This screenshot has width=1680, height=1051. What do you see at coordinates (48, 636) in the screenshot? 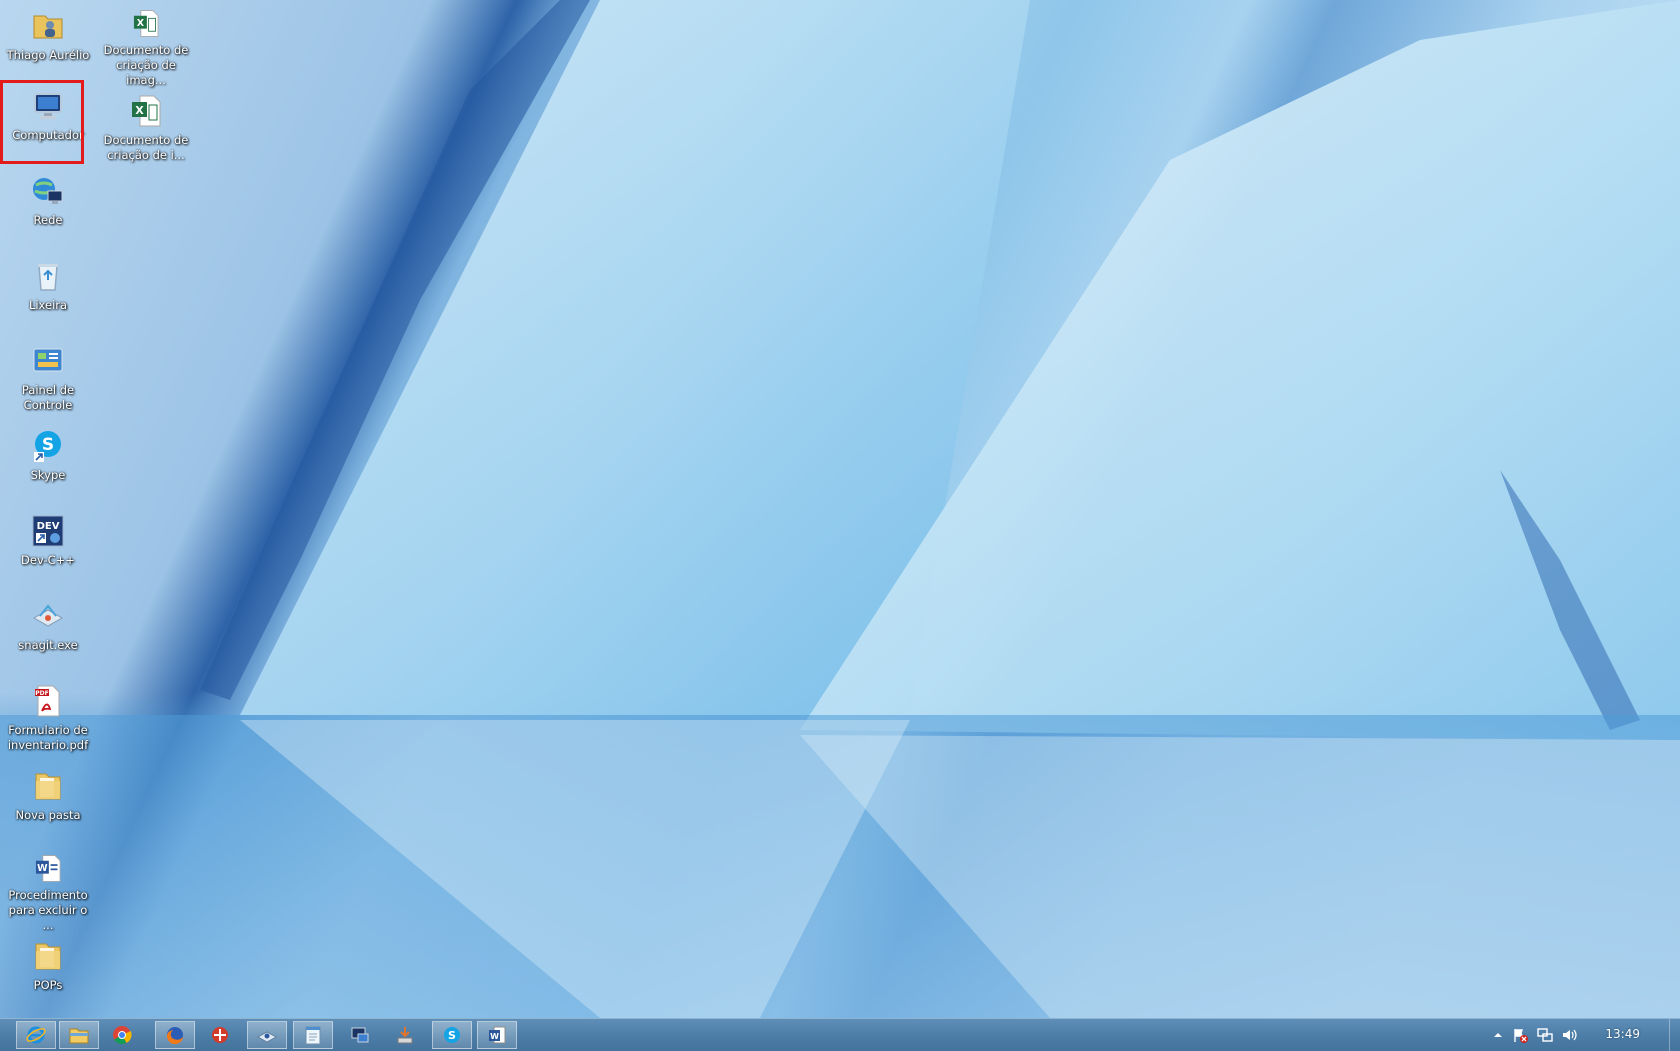
I see `desktop-icon-snagit: snagit.exe` at bounding box center [48, 636].